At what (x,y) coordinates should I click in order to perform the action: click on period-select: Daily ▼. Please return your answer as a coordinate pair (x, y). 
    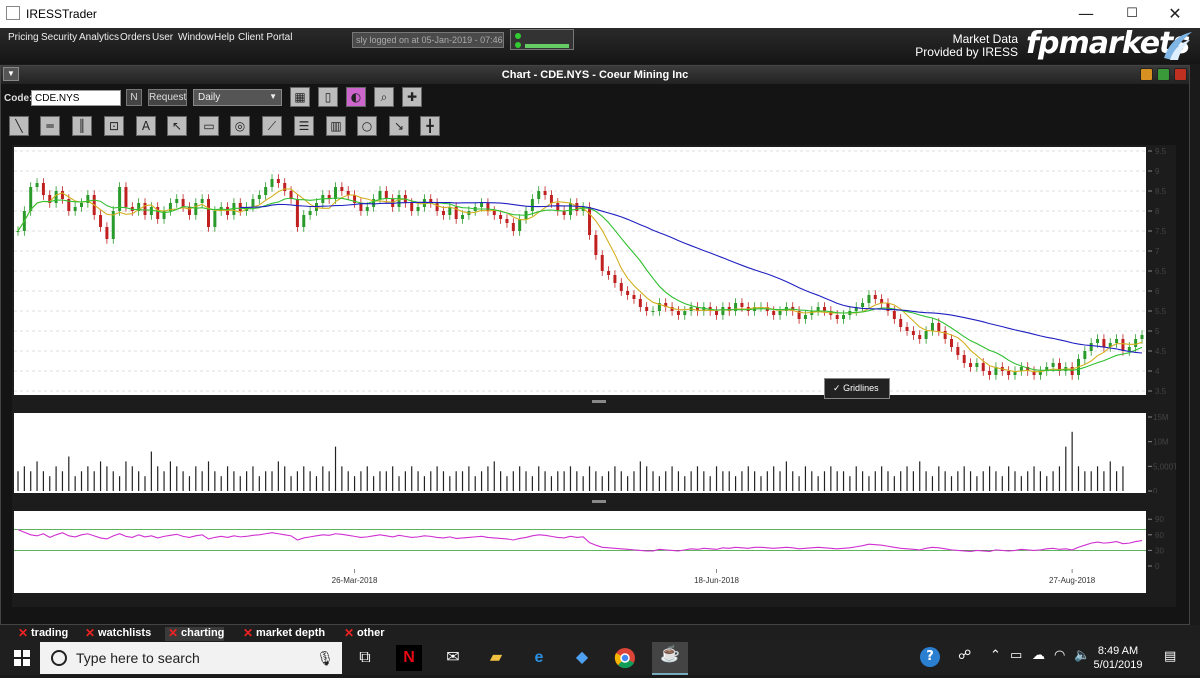
    Looking at the image, I should click on (237, 97).